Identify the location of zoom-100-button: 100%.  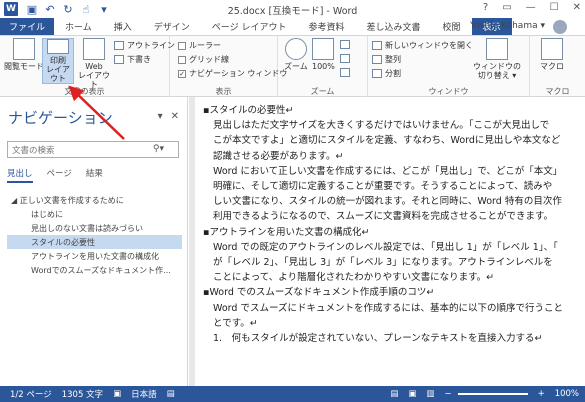
(323, 54).